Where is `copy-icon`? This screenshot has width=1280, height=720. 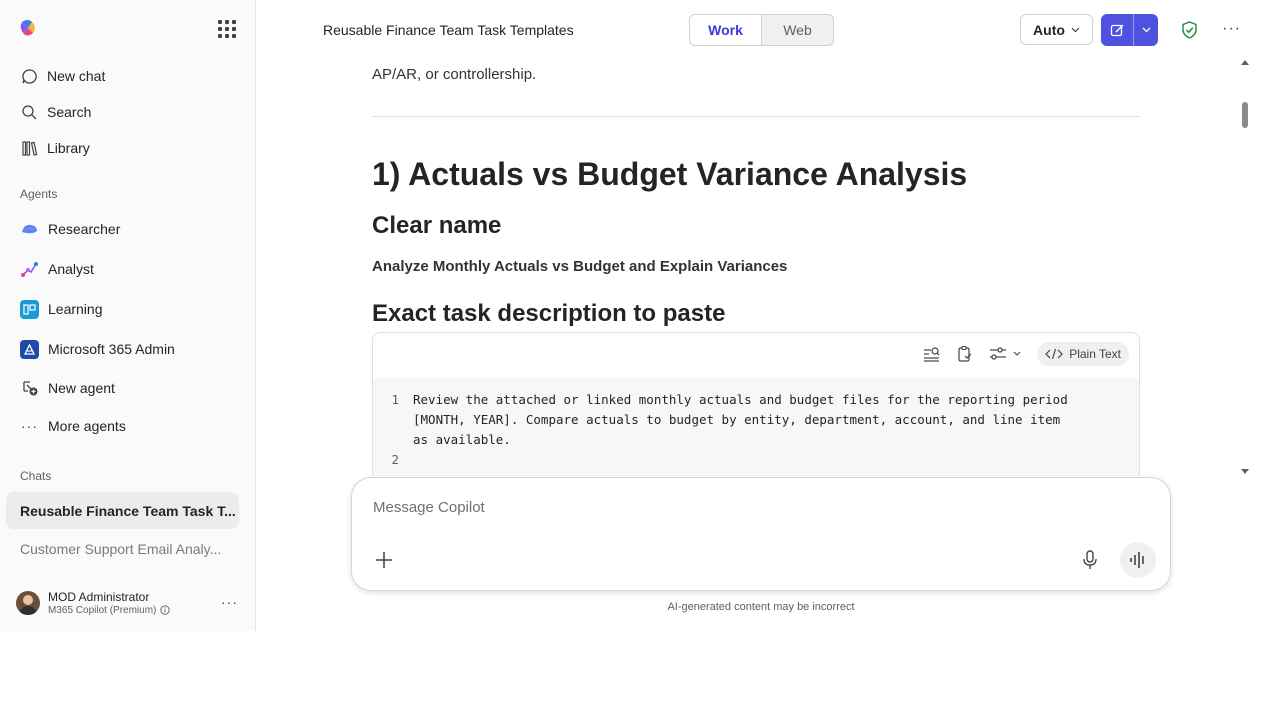
copy-icon is located at coordinates (965, 354).